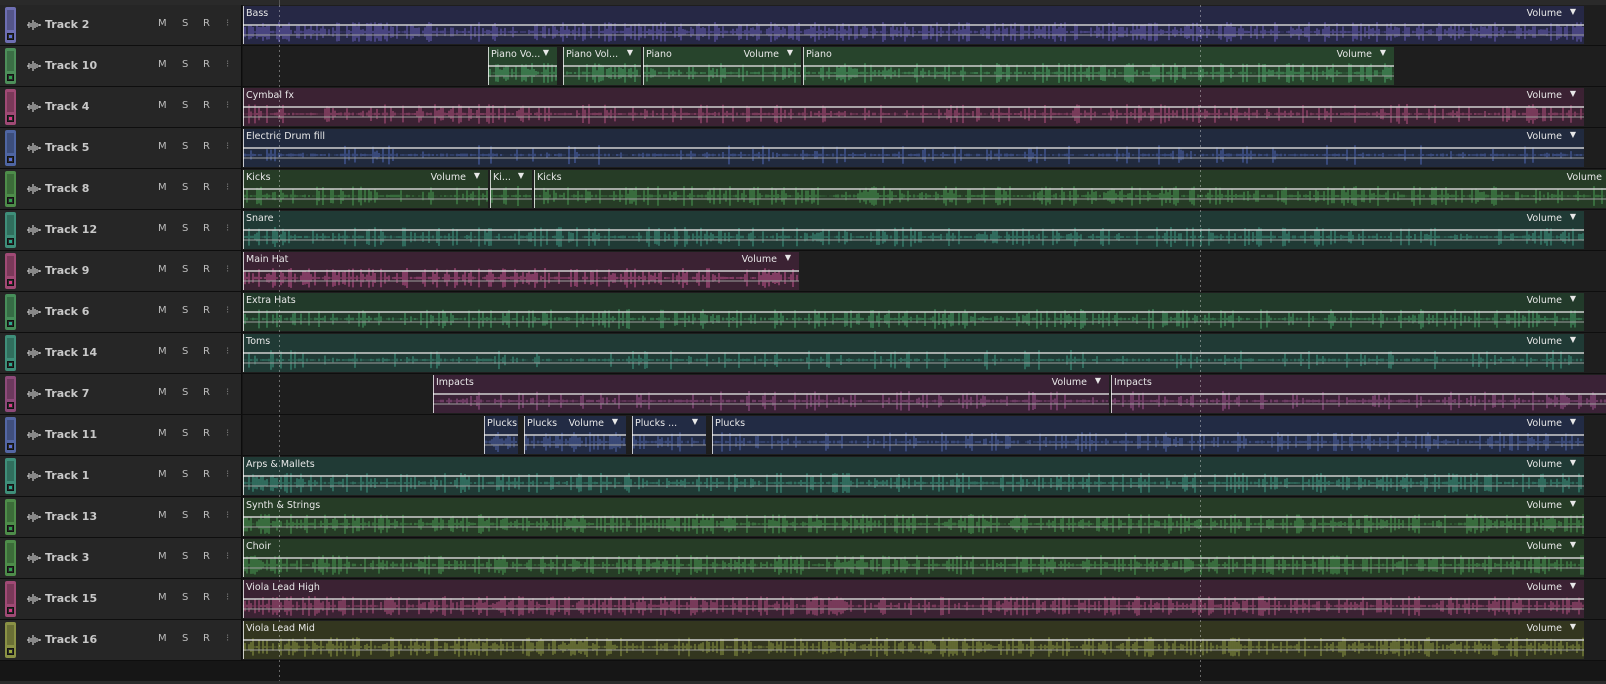 The width and height of the screenshot is (1606, 684). What do you see at coordinates (1098, 66) in the screenshot?
I see `audio-clip: Piano Volume ▼` at bounding box center [1098, 66].